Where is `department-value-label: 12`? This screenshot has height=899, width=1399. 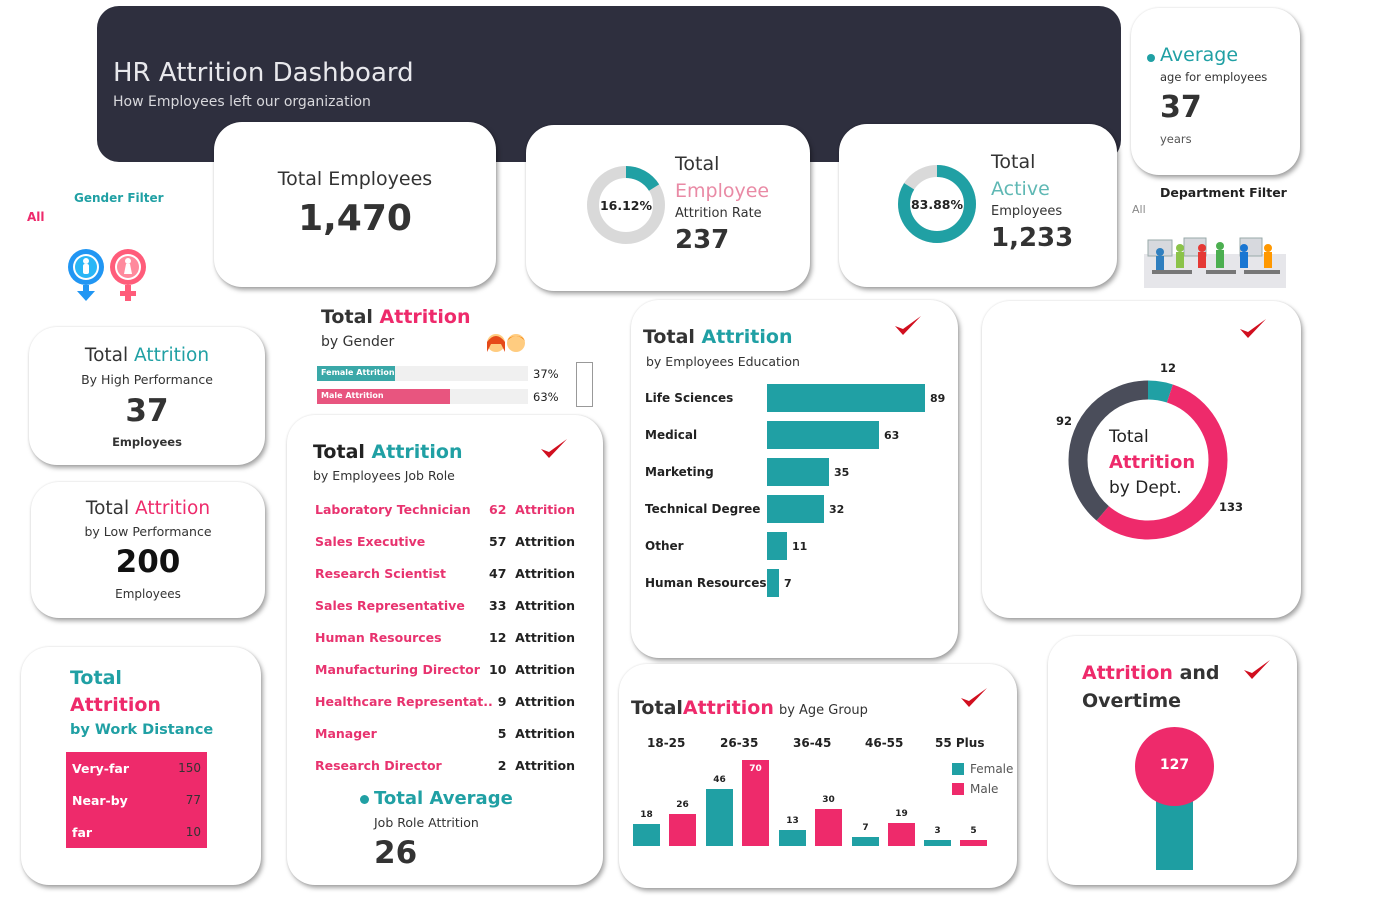 department-value-label: 12 is located at coordinates (1168, 368).